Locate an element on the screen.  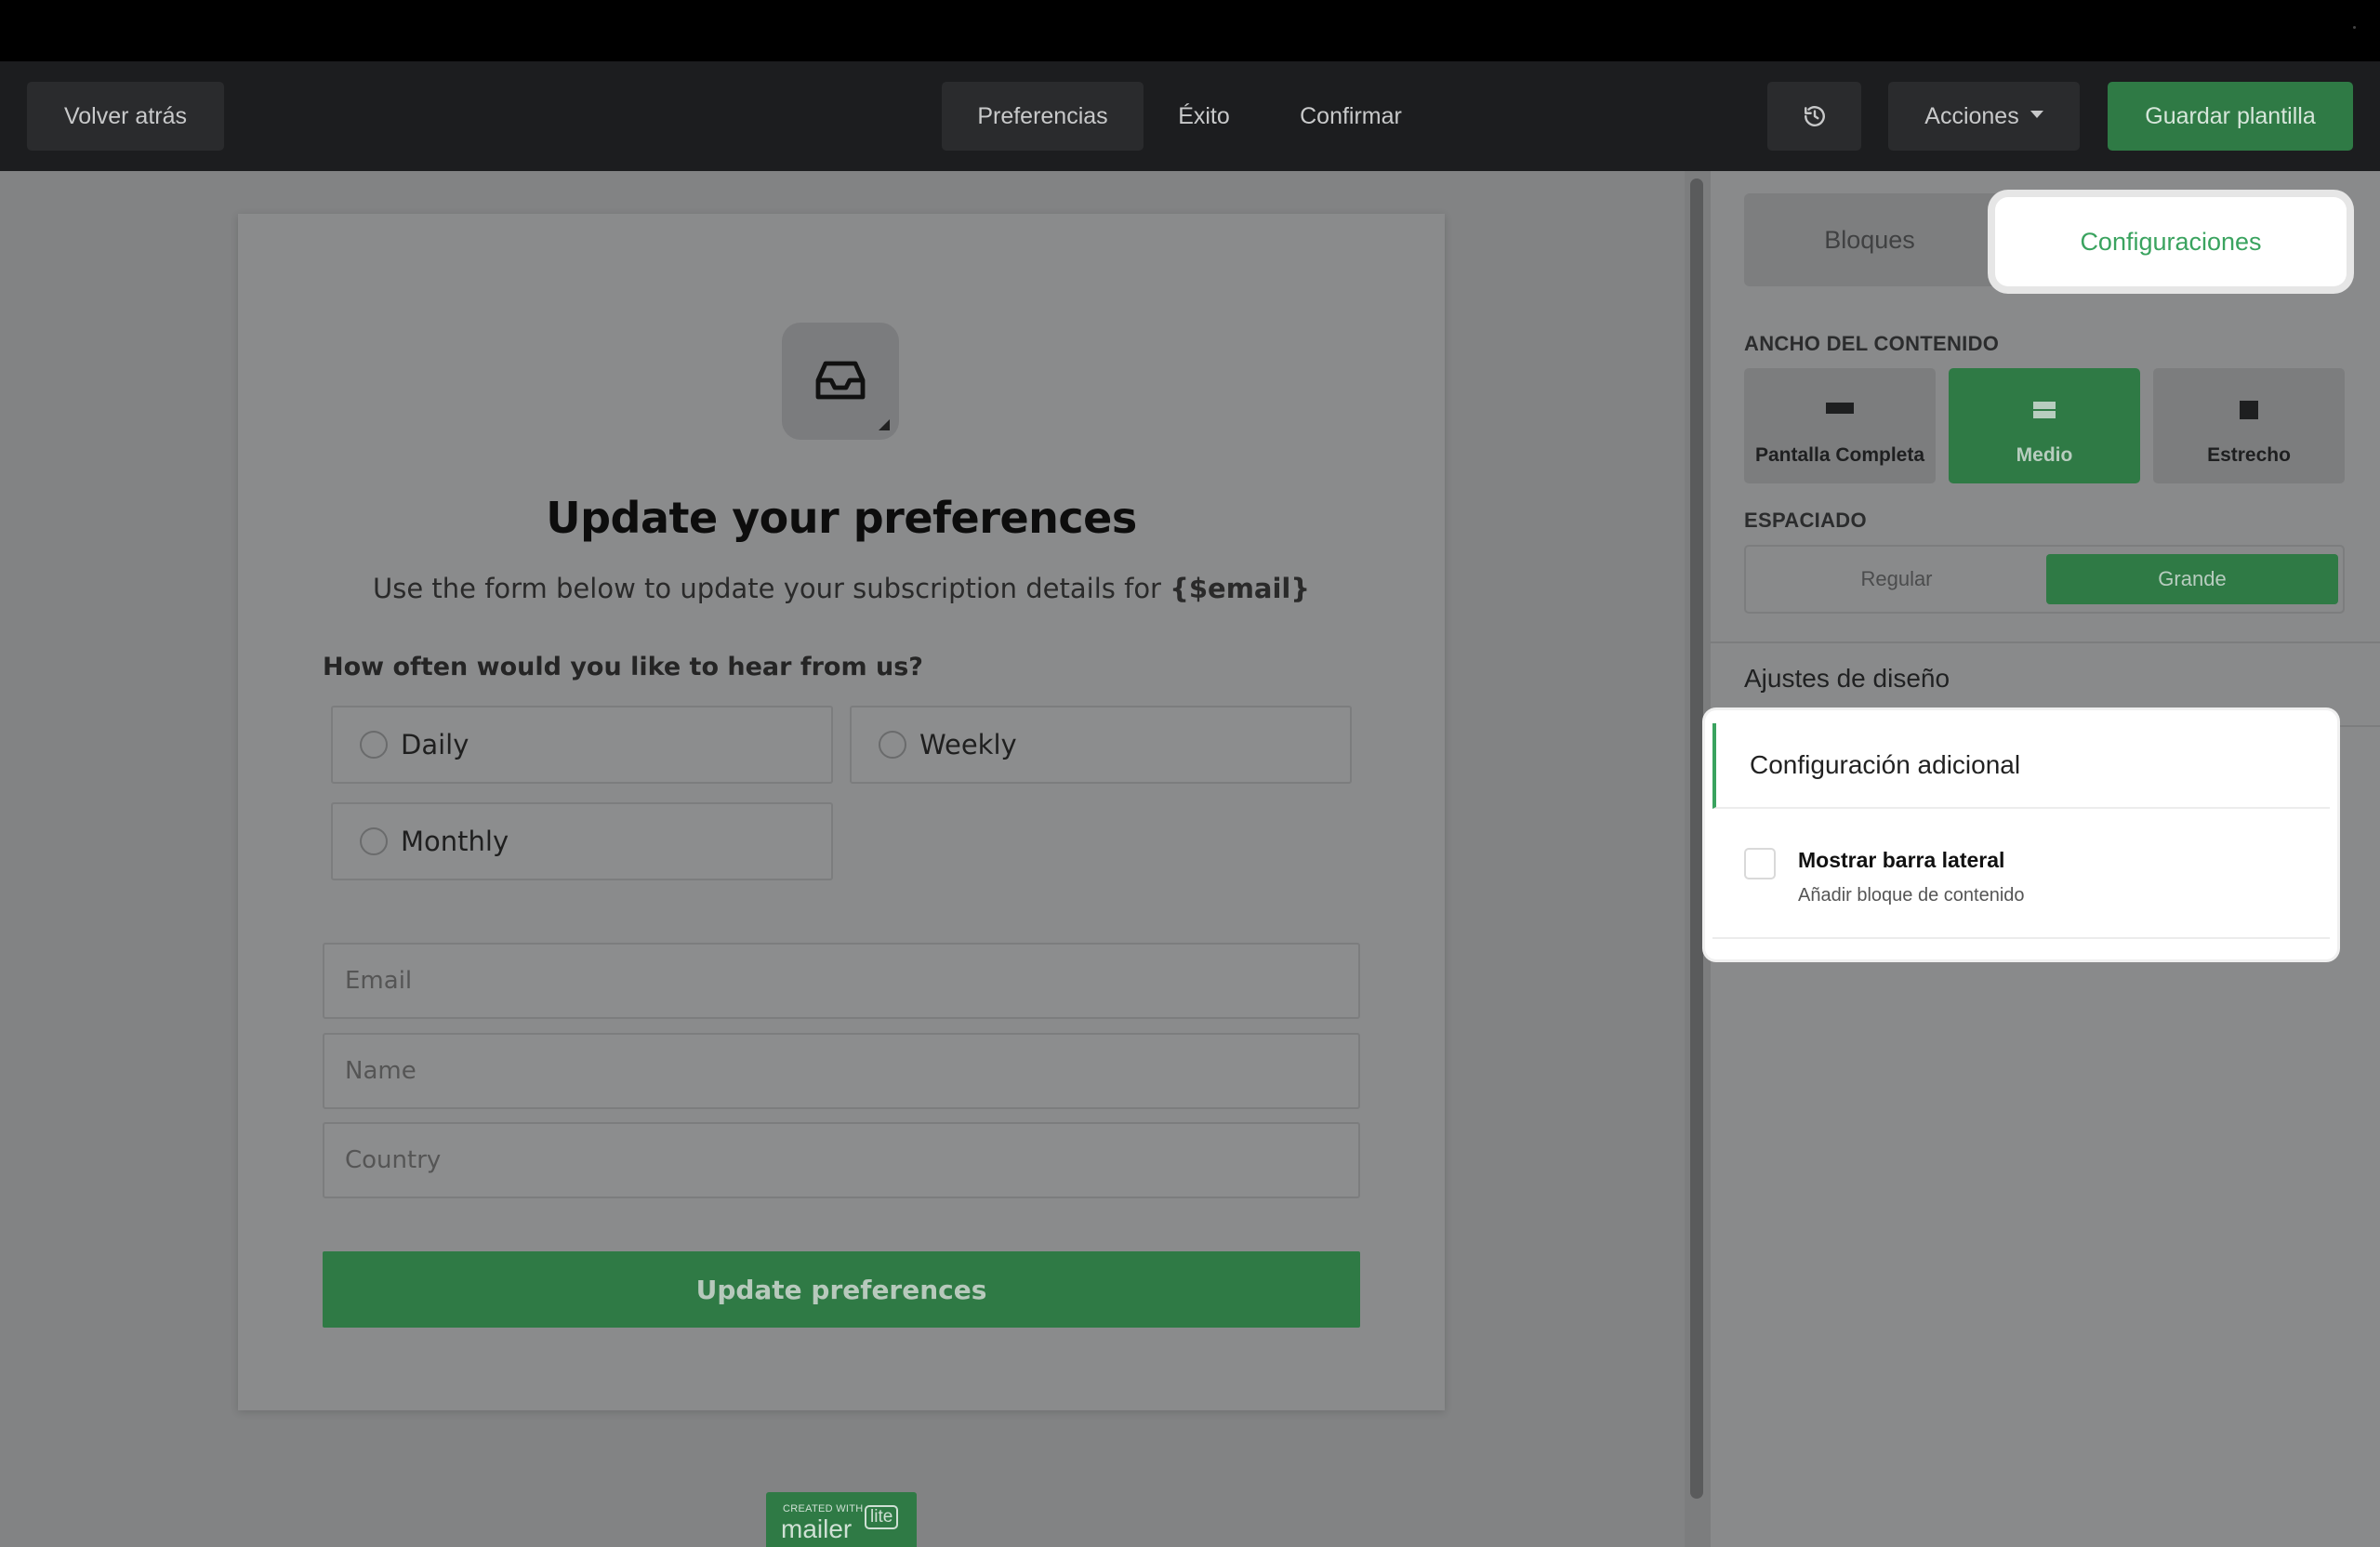
show-sidebar-label: Mostrar barra lateral is located at coordinates (1901, 860).